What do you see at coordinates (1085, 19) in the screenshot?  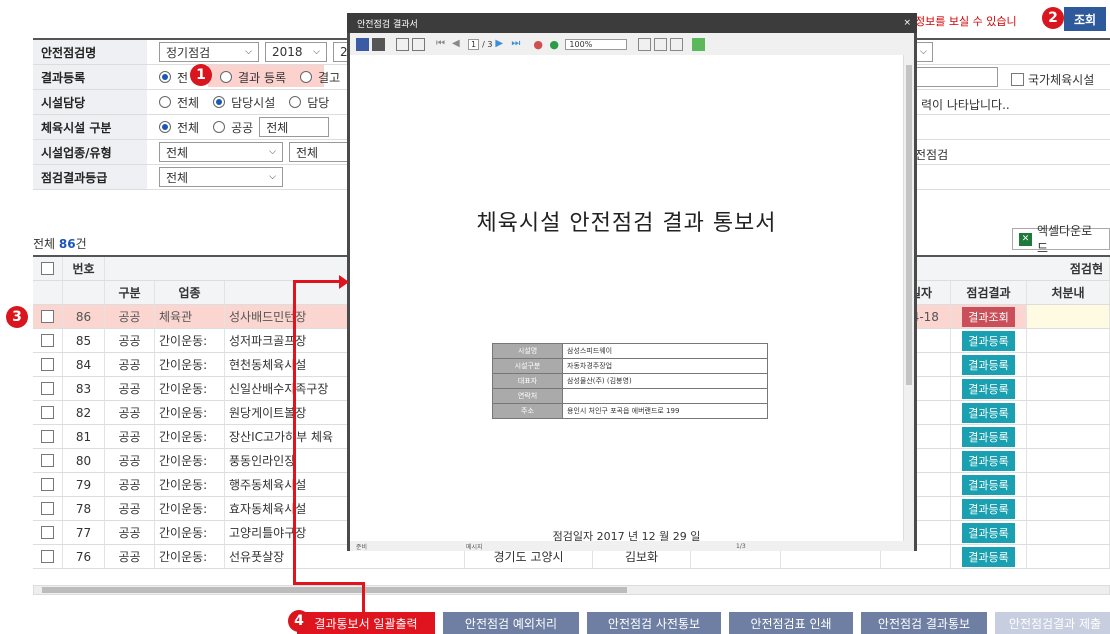 I see `search-button: 조회` at bounding box center [1085, 19].